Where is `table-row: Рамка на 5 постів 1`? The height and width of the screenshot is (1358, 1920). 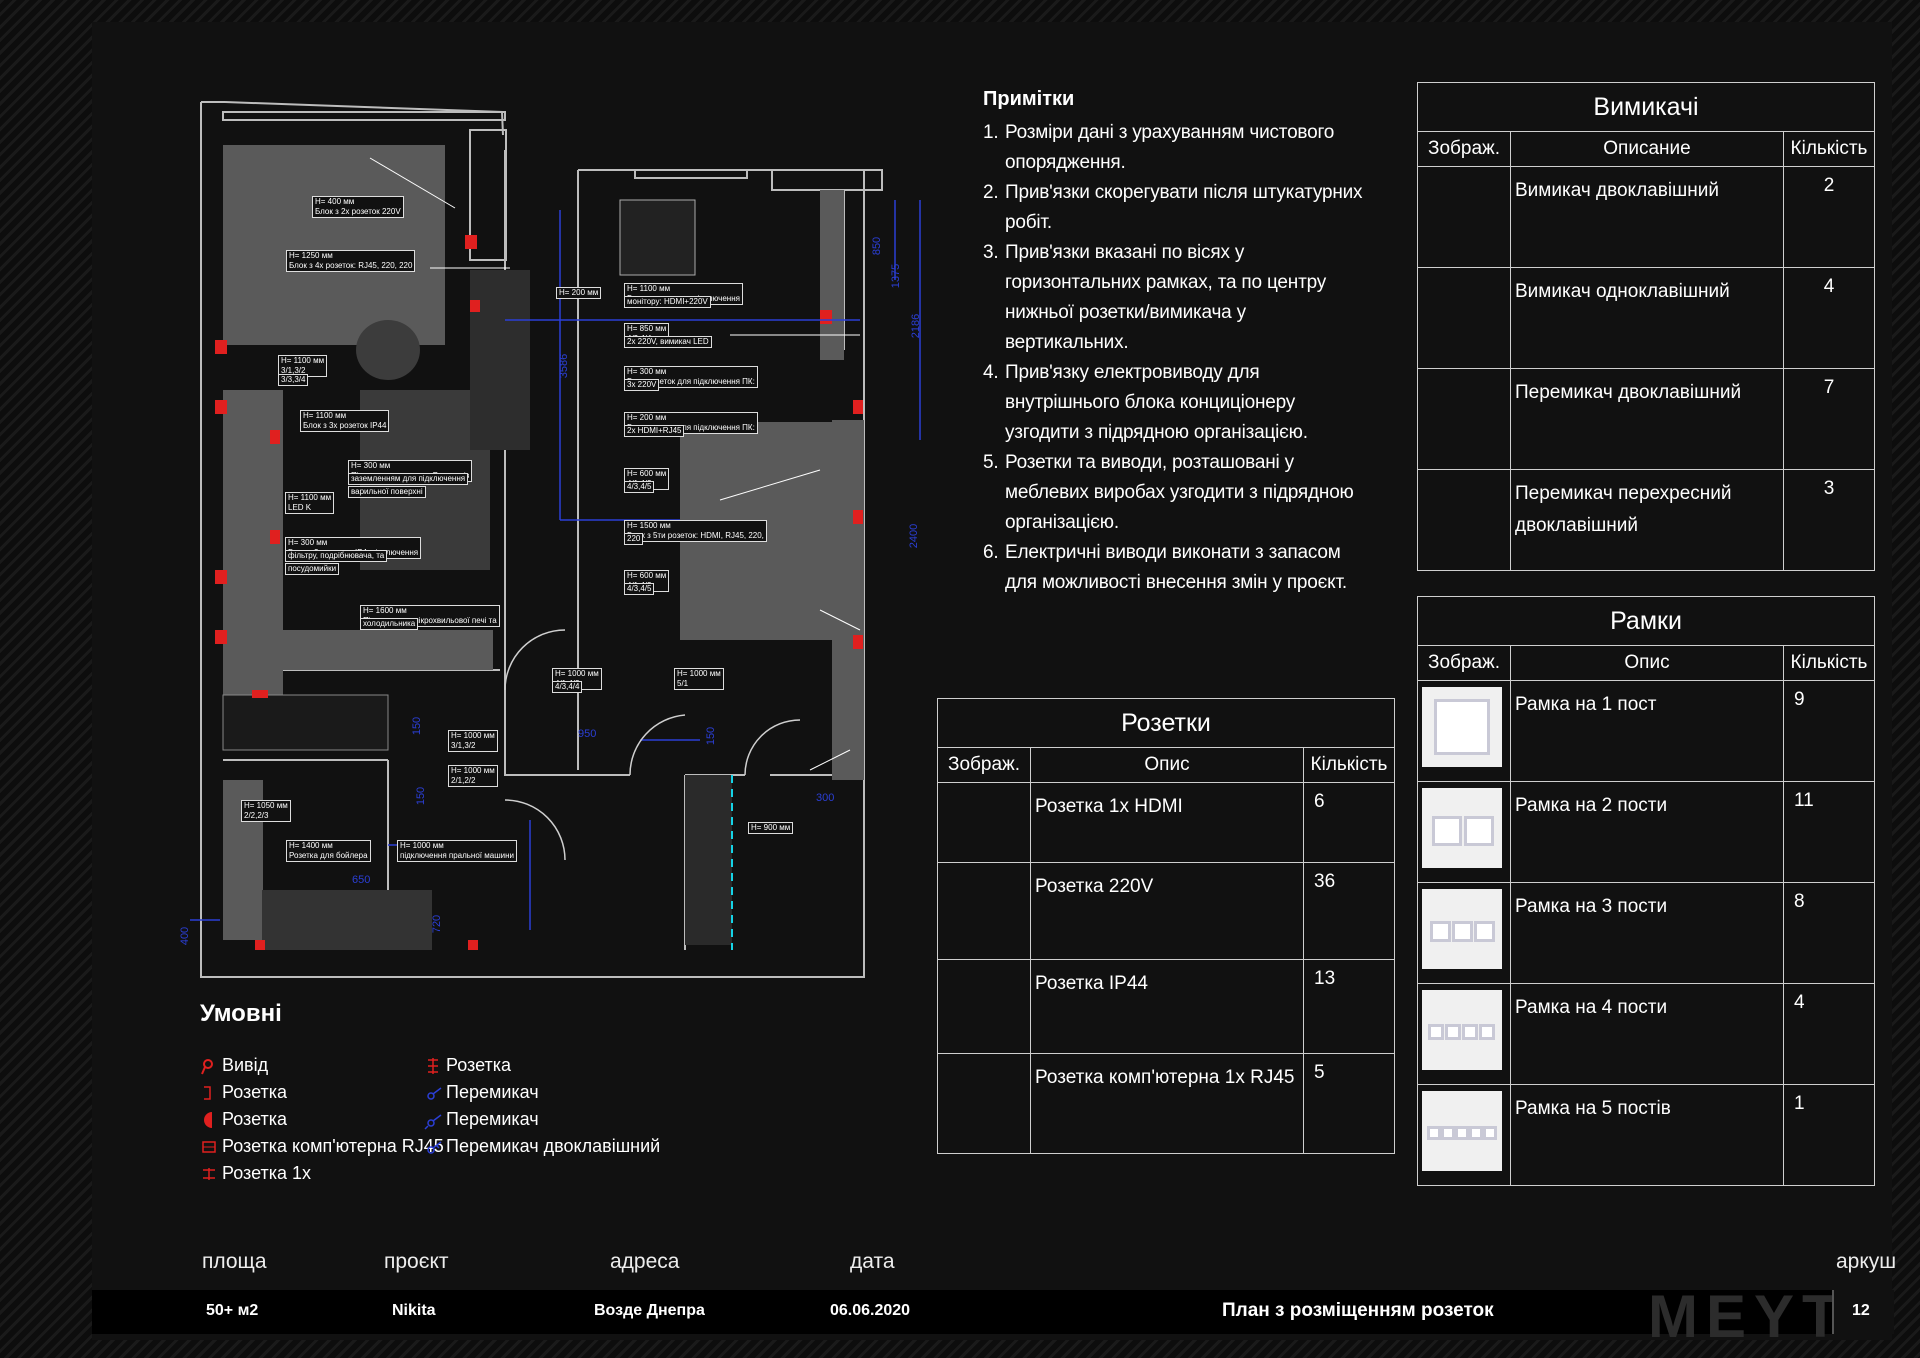 table-row: Рамка на 5 постів 1 is located at coordinates (1646, 1135).